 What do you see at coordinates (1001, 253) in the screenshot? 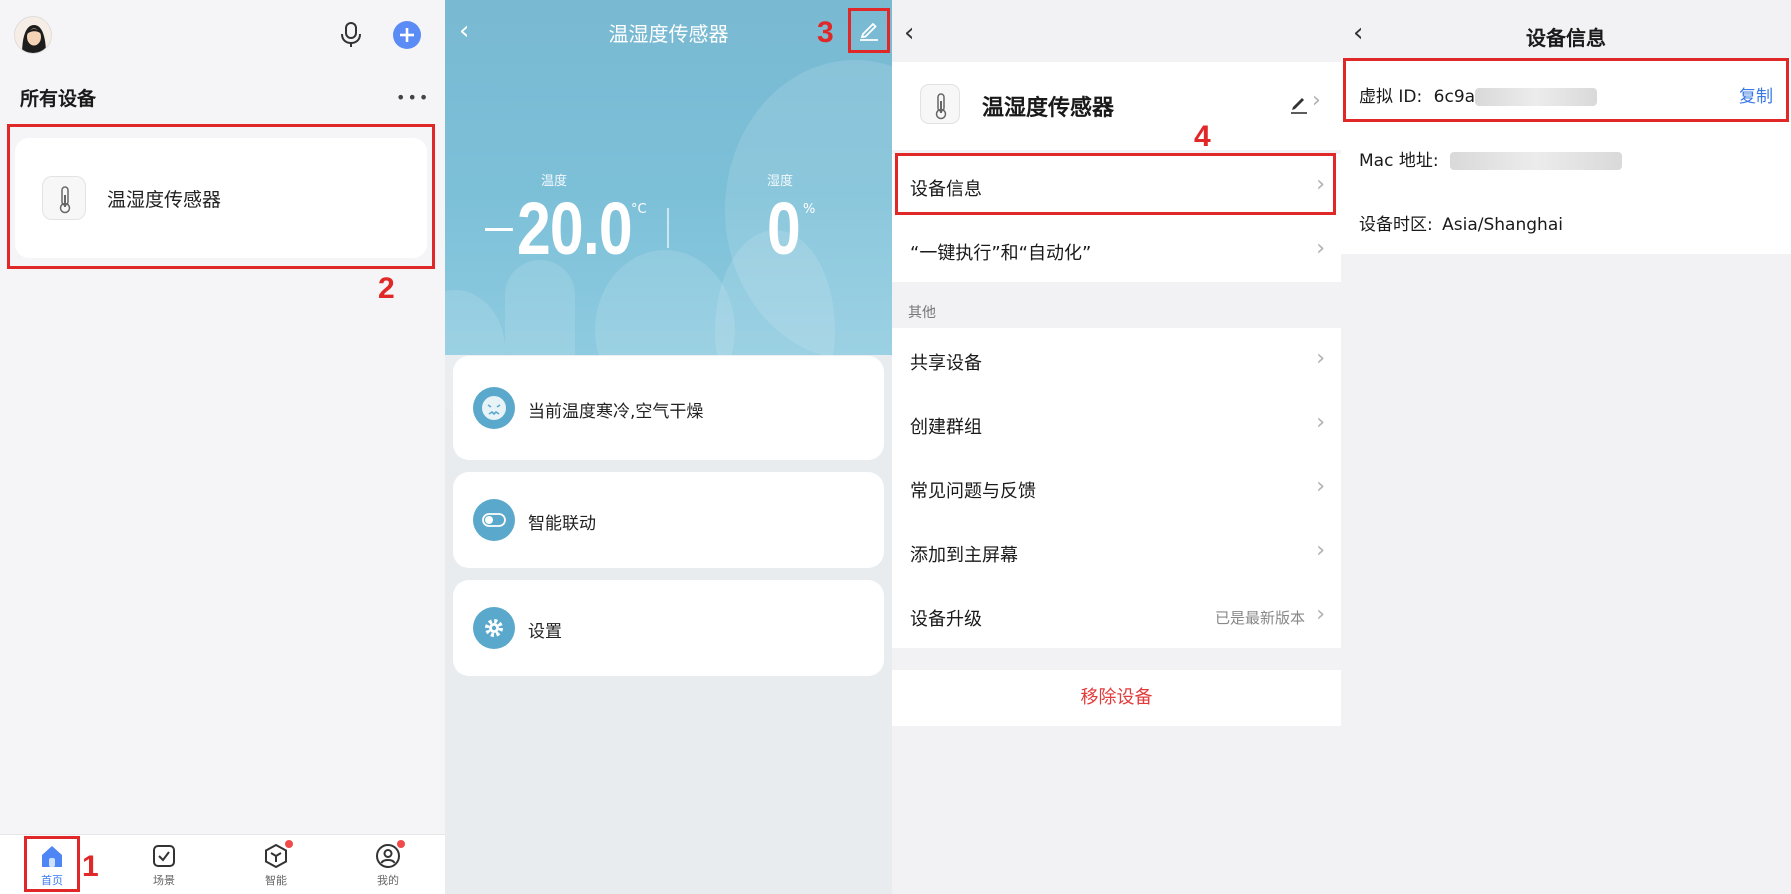
I see `row-label: “一键执行”和“自动化”` at bounding box center [1001, 253].